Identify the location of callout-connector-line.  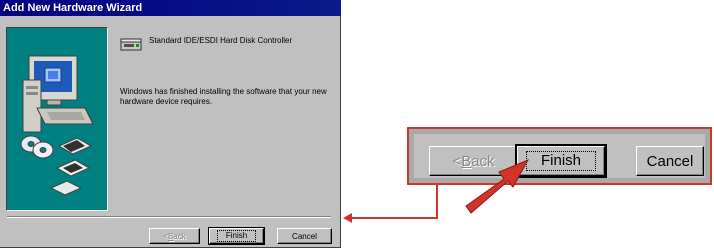
(394, 202).